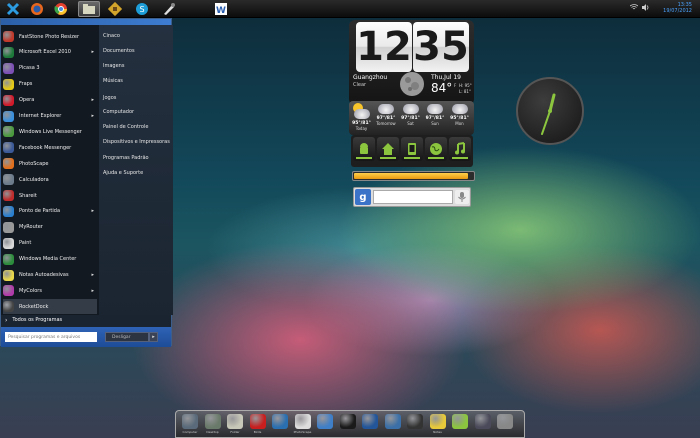  I want to click on music-icon, so click(460, 149).